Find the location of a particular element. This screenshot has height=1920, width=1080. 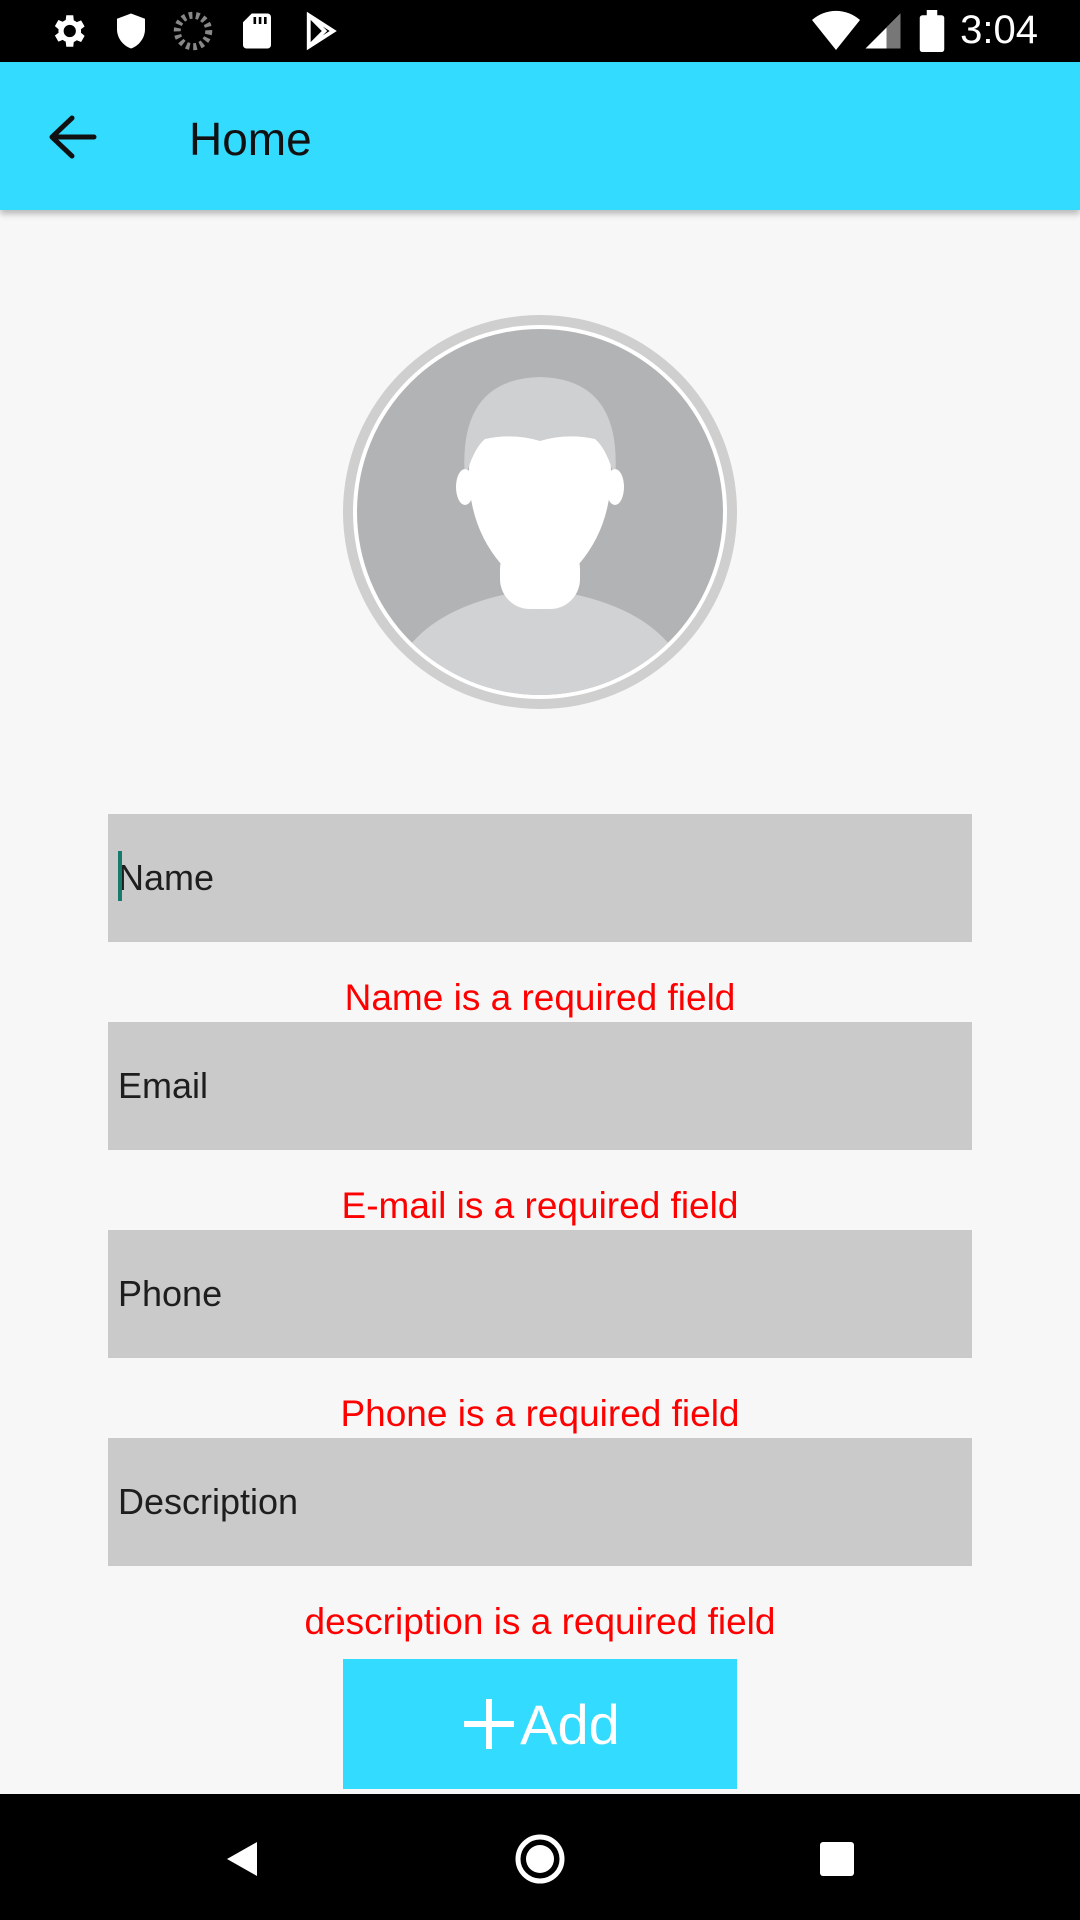

email-error: E-mail is a required field is located at coordinates (540, 1205).